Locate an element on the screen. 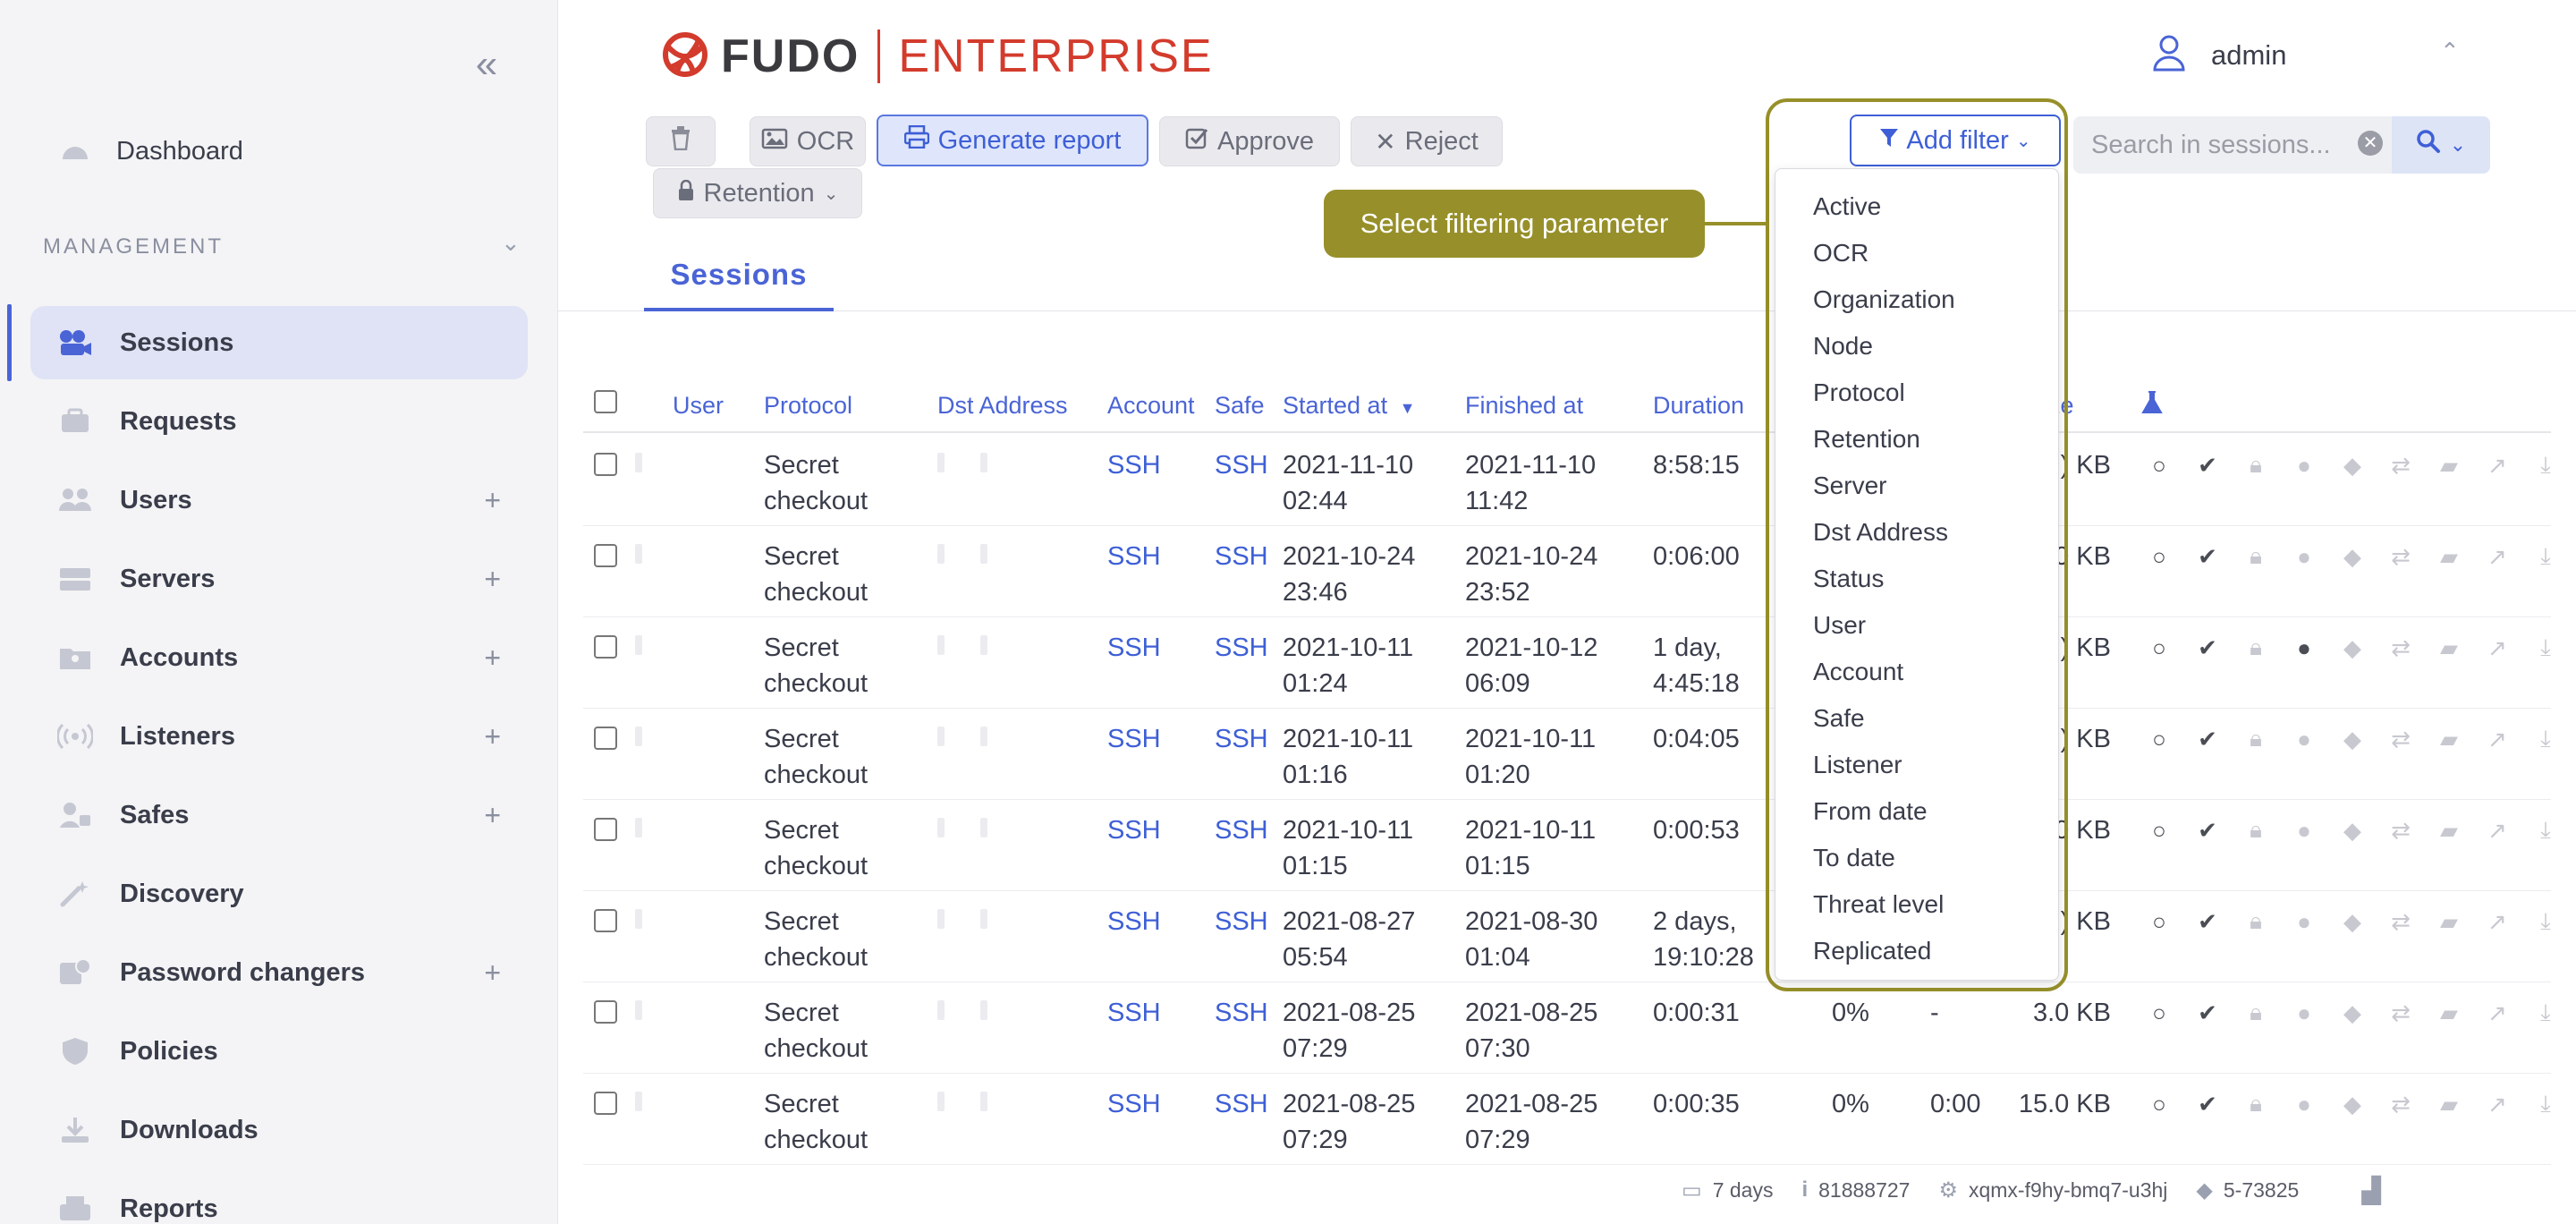  filter-option: Organization is located at coordinates (1884, 299).